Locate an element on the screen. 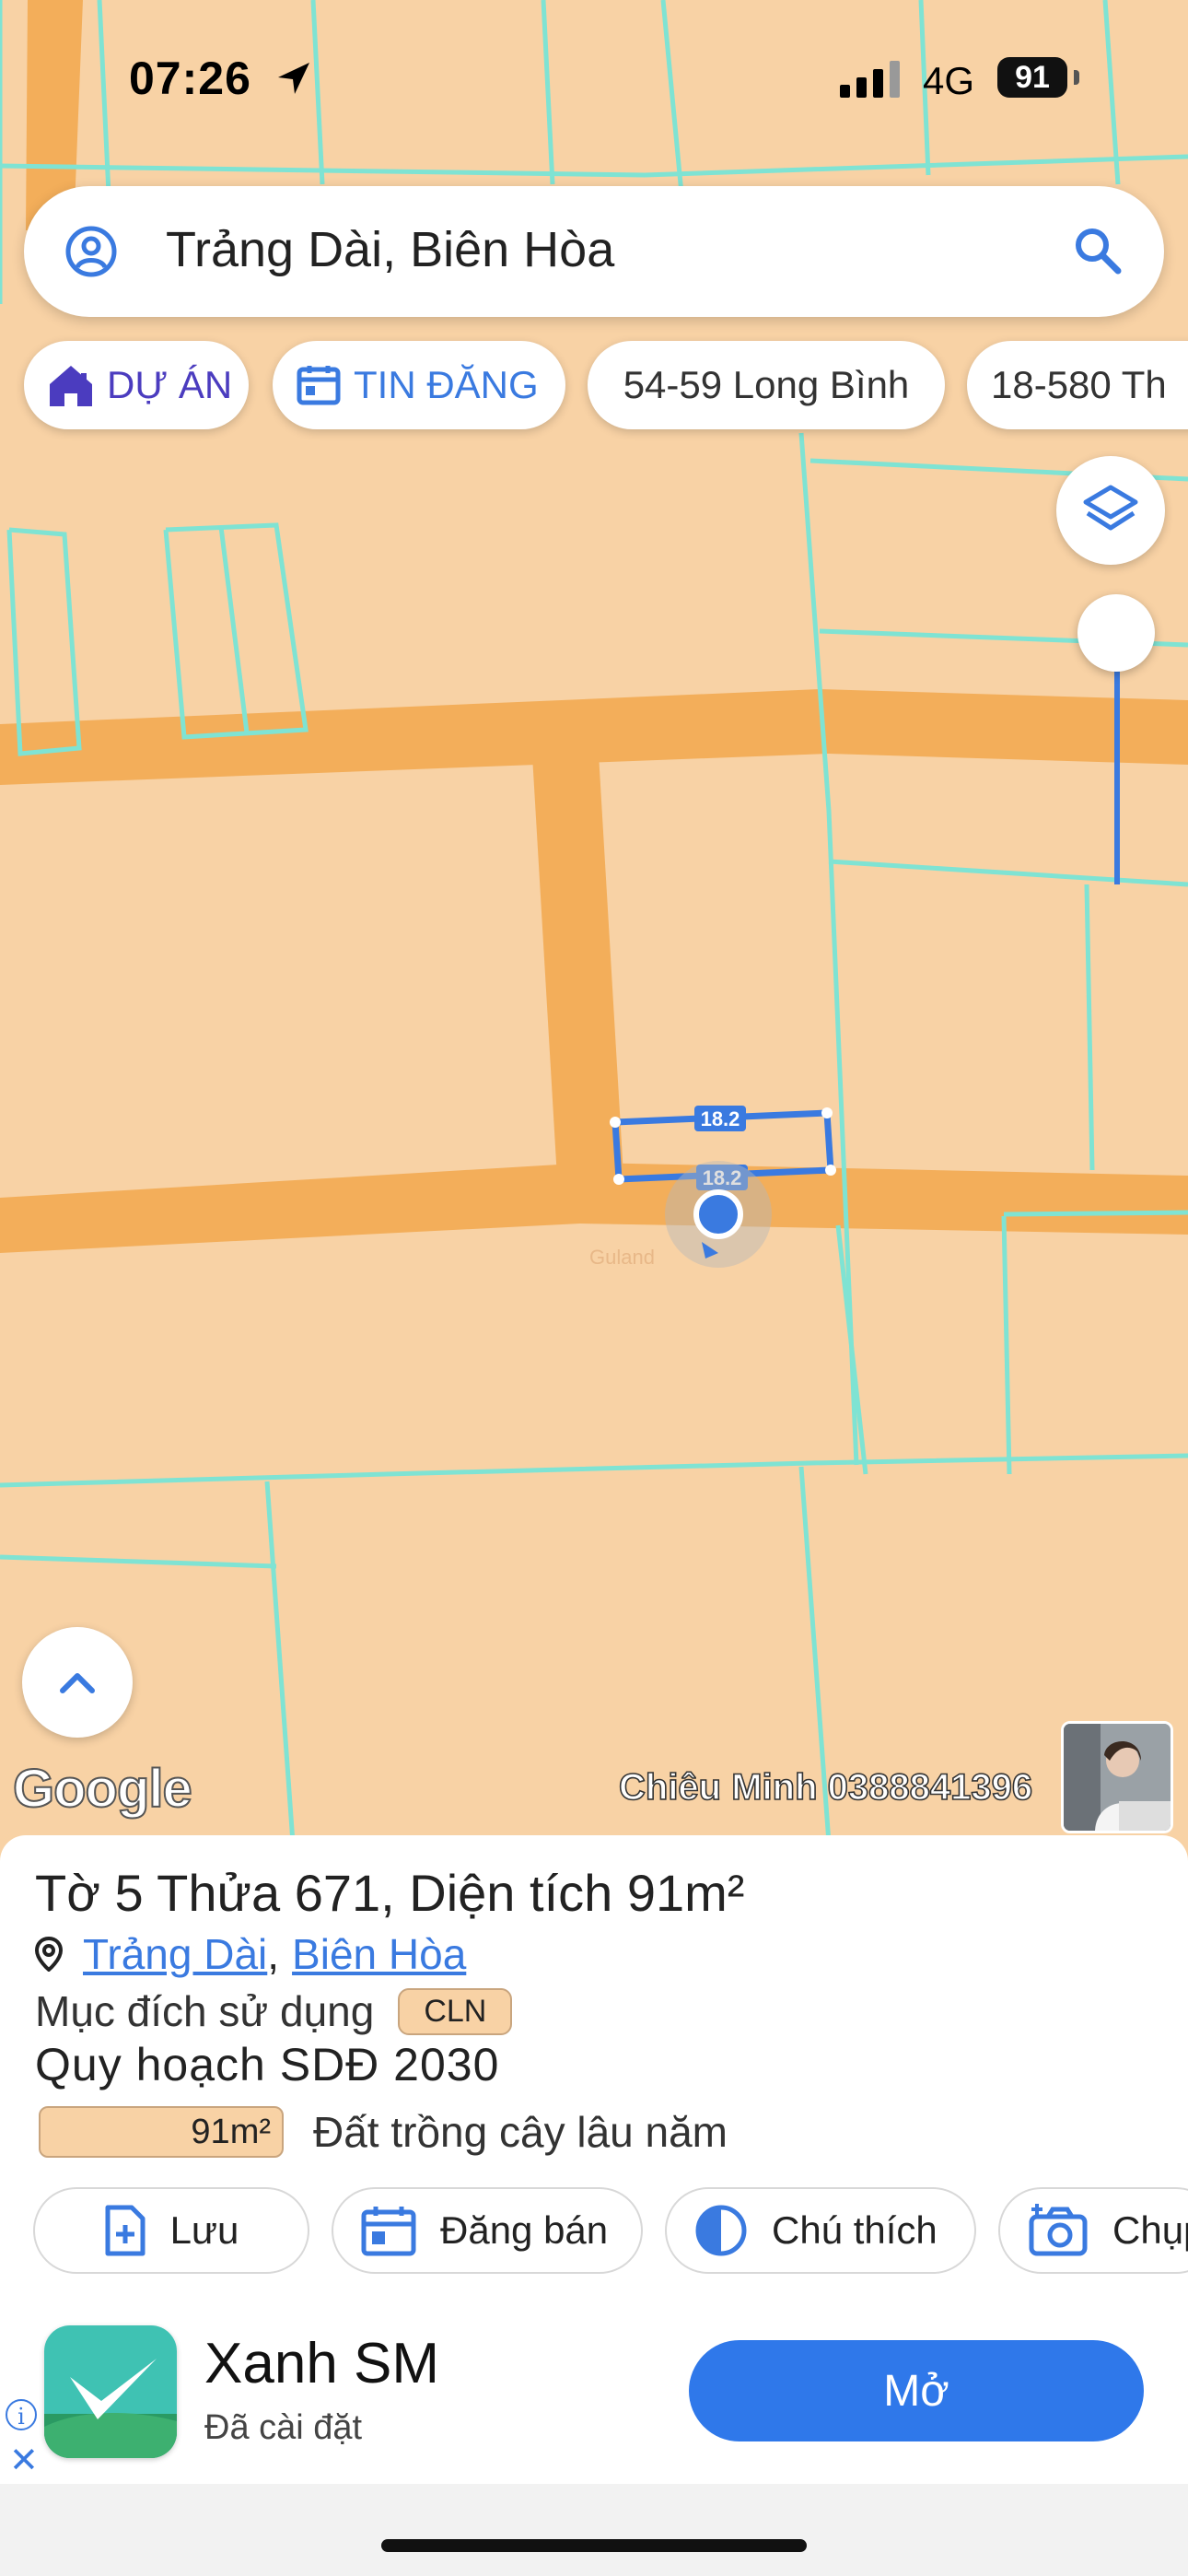 This screenshot has width=1188, height=2576. purpose-label: Mục đích sử dụng is located at coordinates (205, 2011).